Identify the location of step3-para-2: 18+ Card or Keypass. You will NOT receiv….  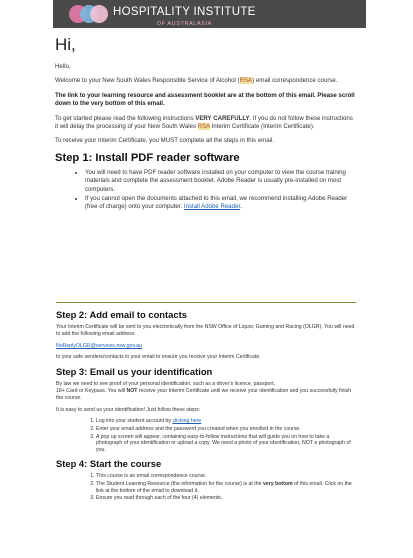
(204, 394).